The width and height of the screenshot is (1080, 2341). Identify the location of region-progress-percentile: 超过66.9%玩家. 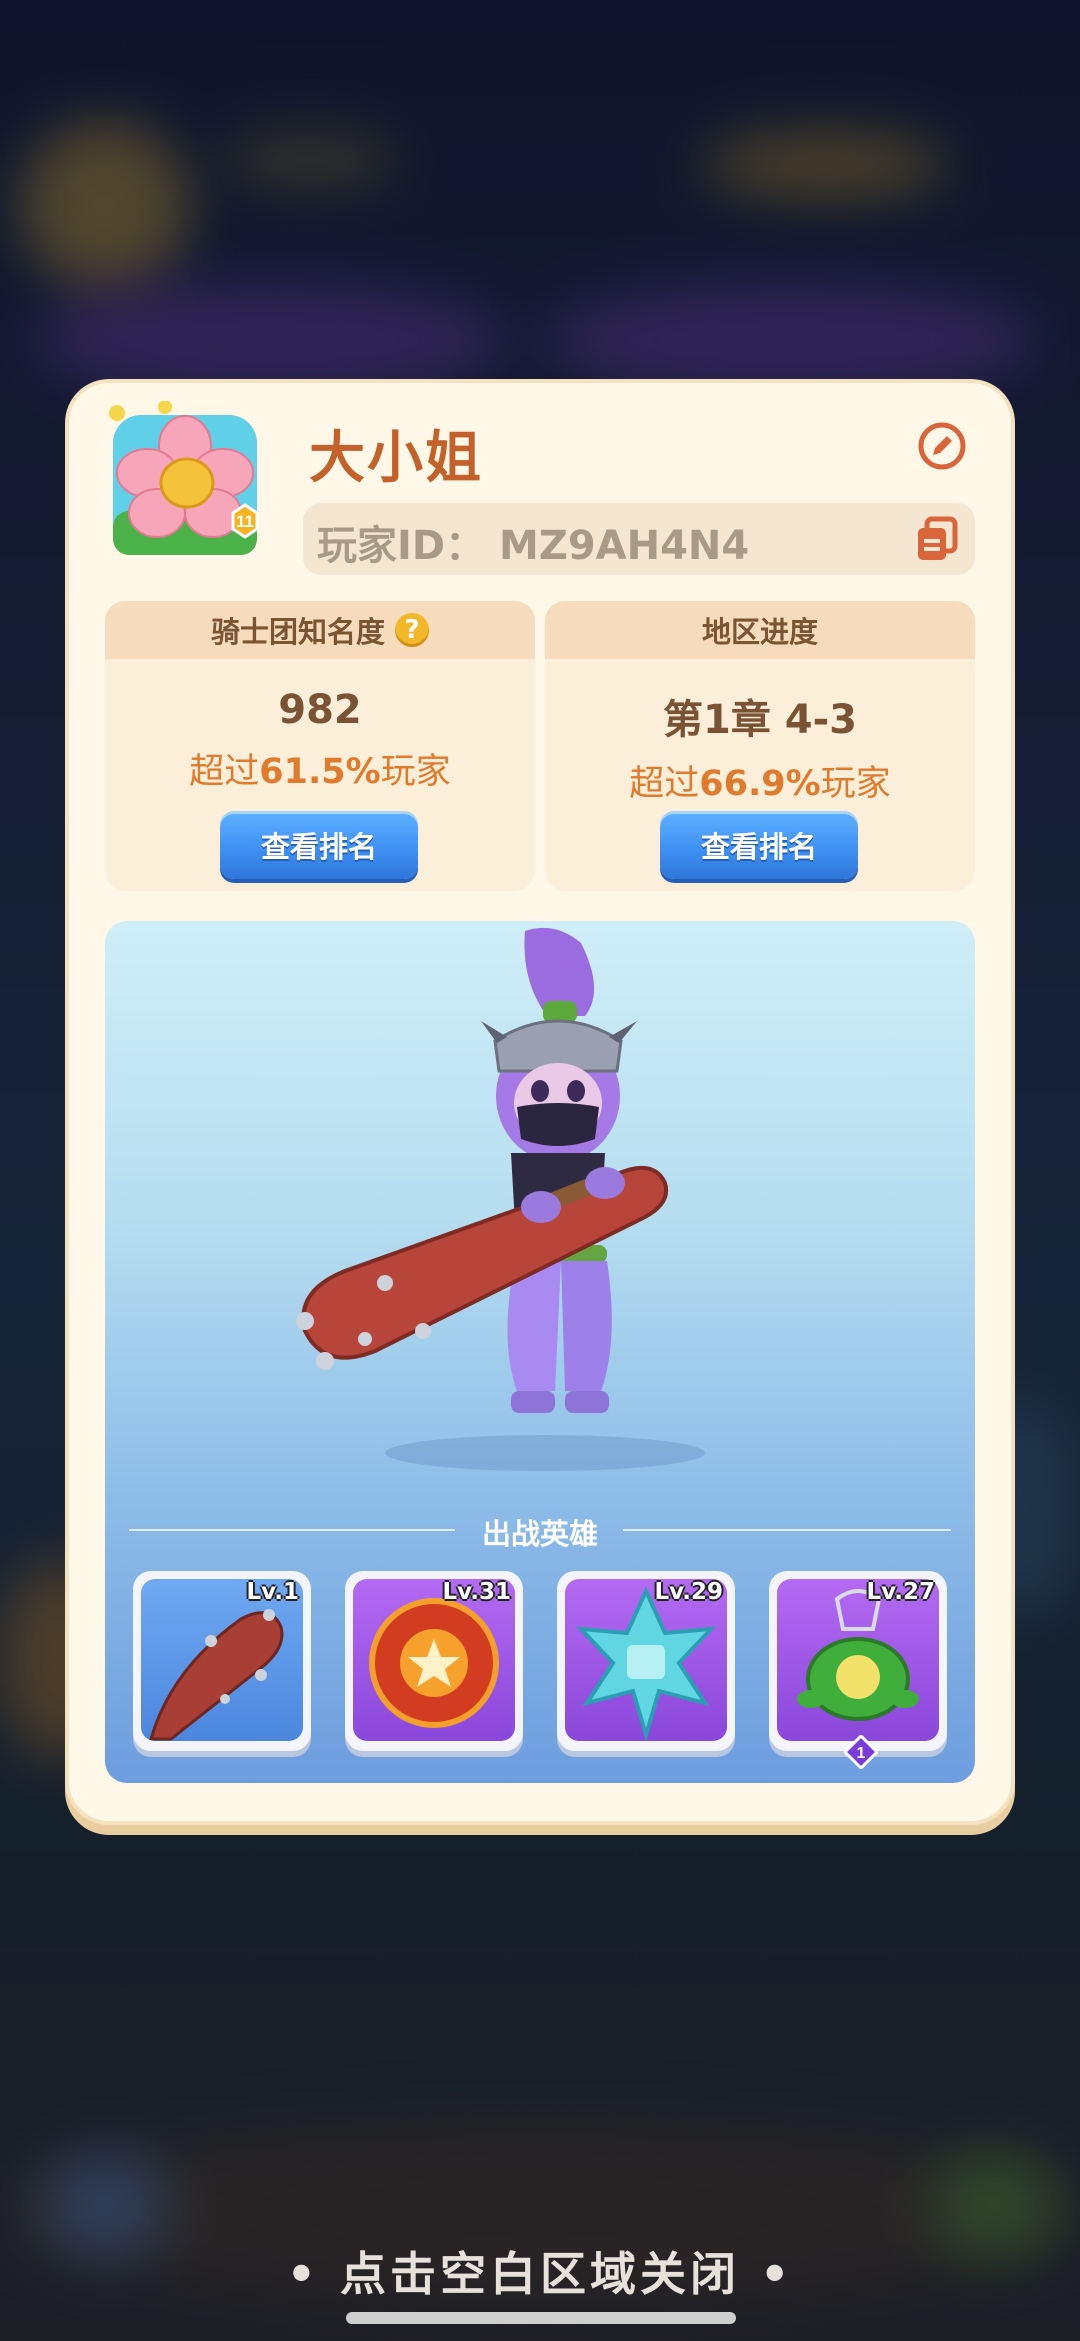
(760, 784).